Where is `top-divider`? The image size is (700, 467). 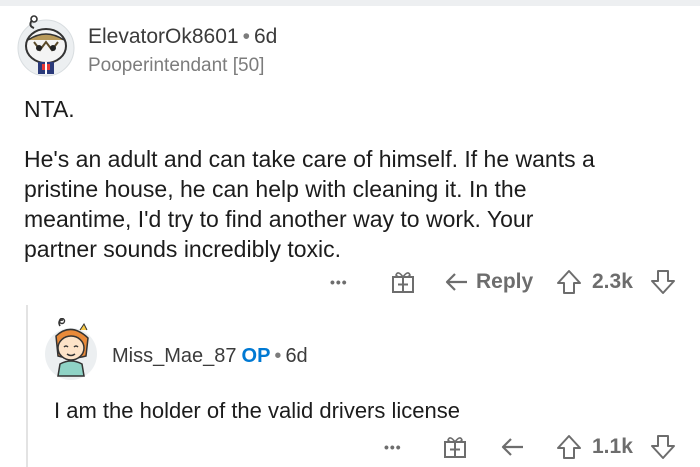
top-divider is located at coordinates (350, 3).